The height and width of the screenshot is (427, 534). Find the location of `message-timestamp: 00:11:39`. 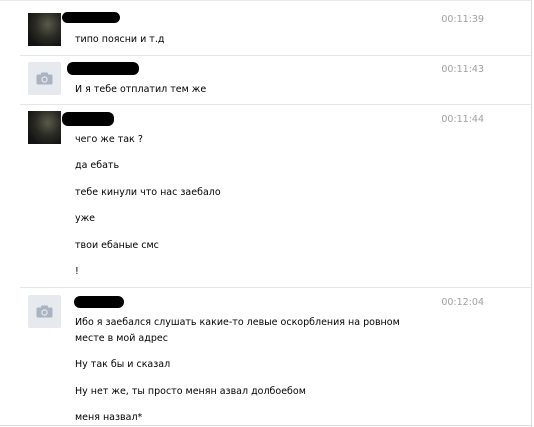

message-timestamp: 00:11:39 is located at coordinates (462, 19).